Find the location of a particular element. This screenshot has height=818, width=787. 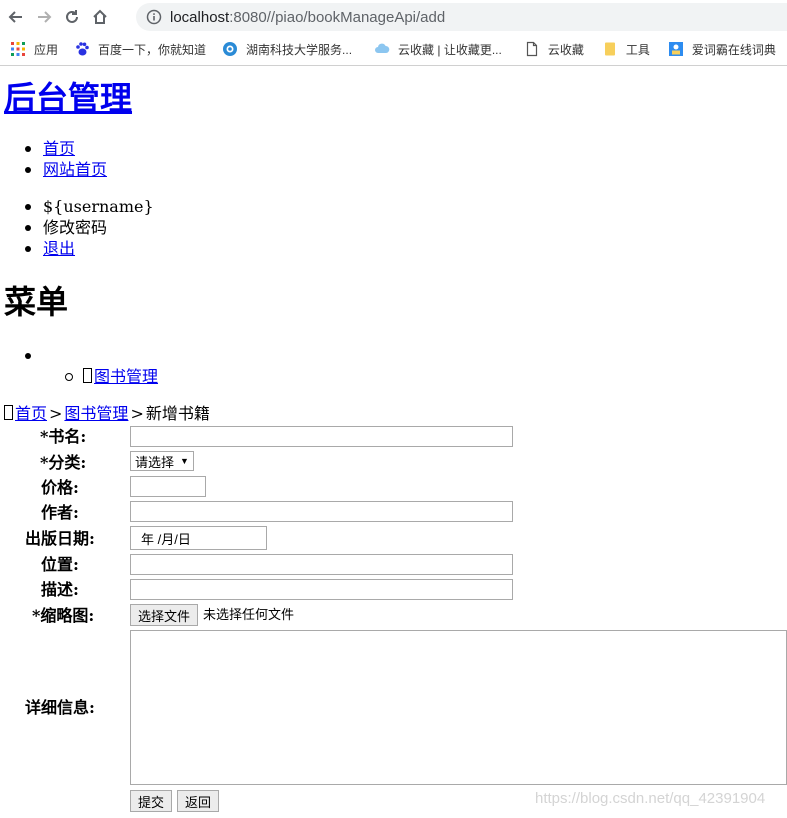

label-location: 位置: is located at coordinates (60, 564).